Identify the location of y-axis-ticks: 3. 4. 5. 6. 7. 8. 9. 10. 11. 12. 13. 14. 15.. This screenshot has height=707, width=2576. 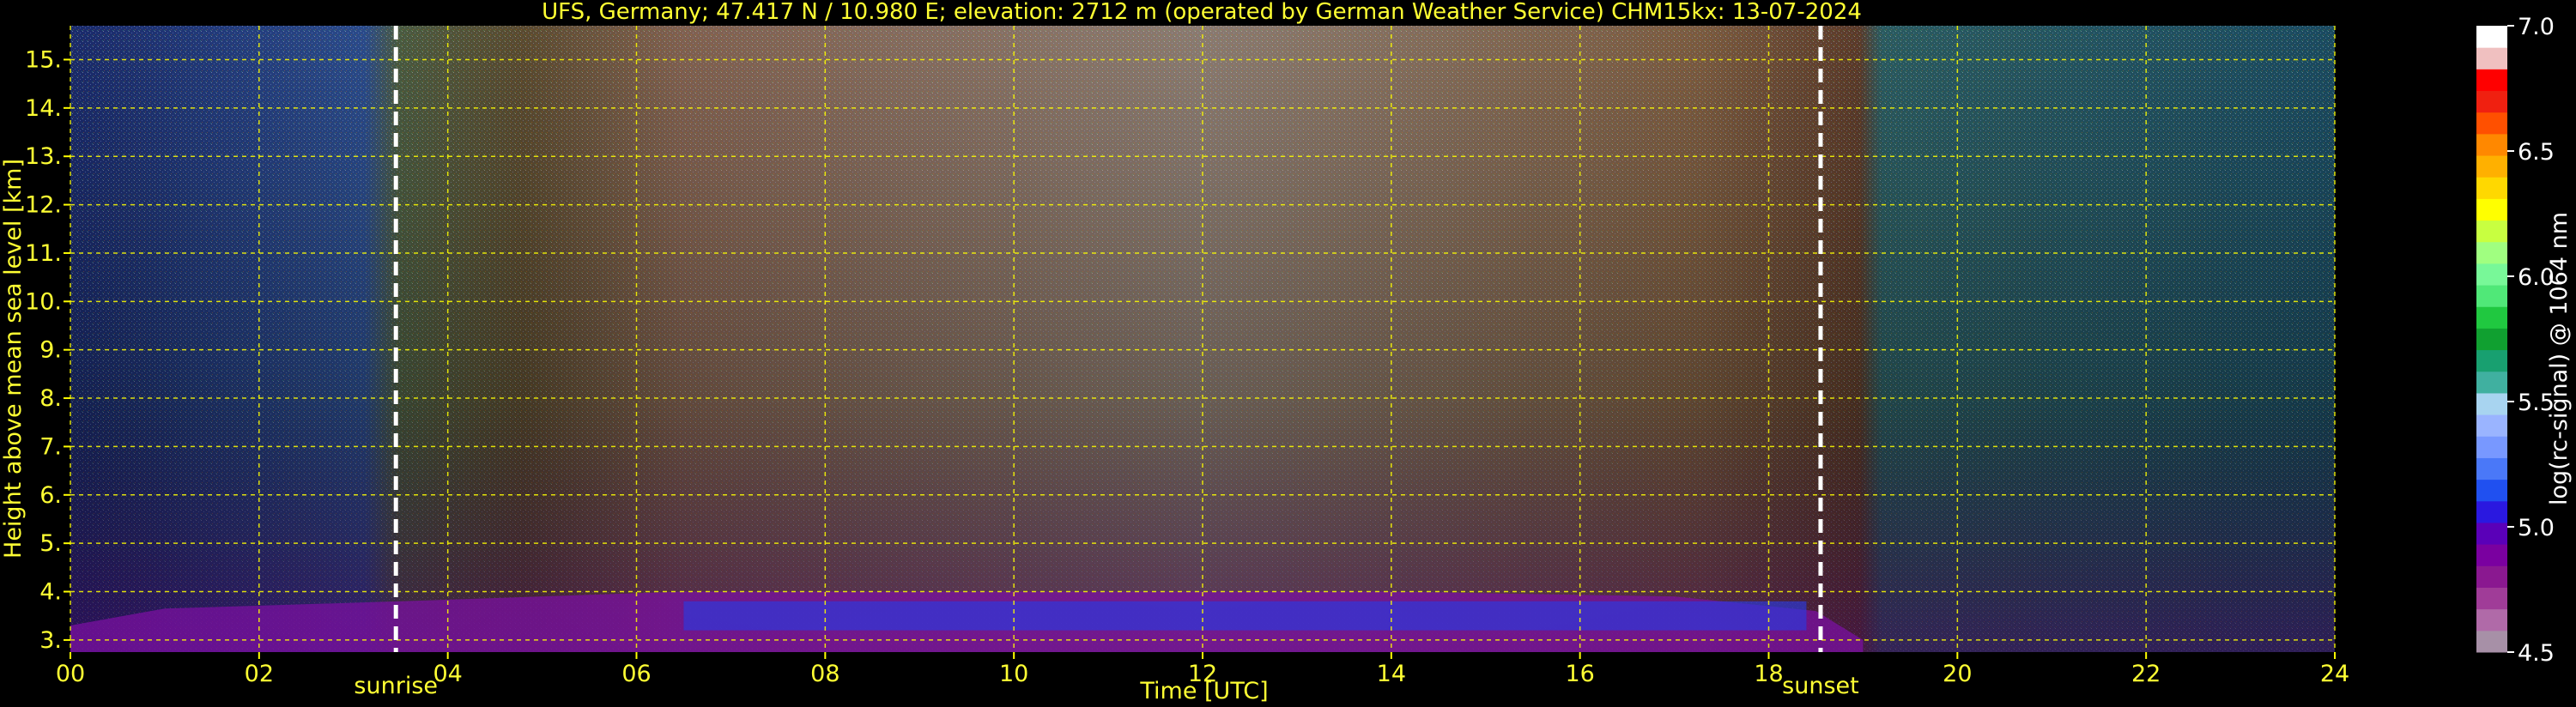
(47, 350).